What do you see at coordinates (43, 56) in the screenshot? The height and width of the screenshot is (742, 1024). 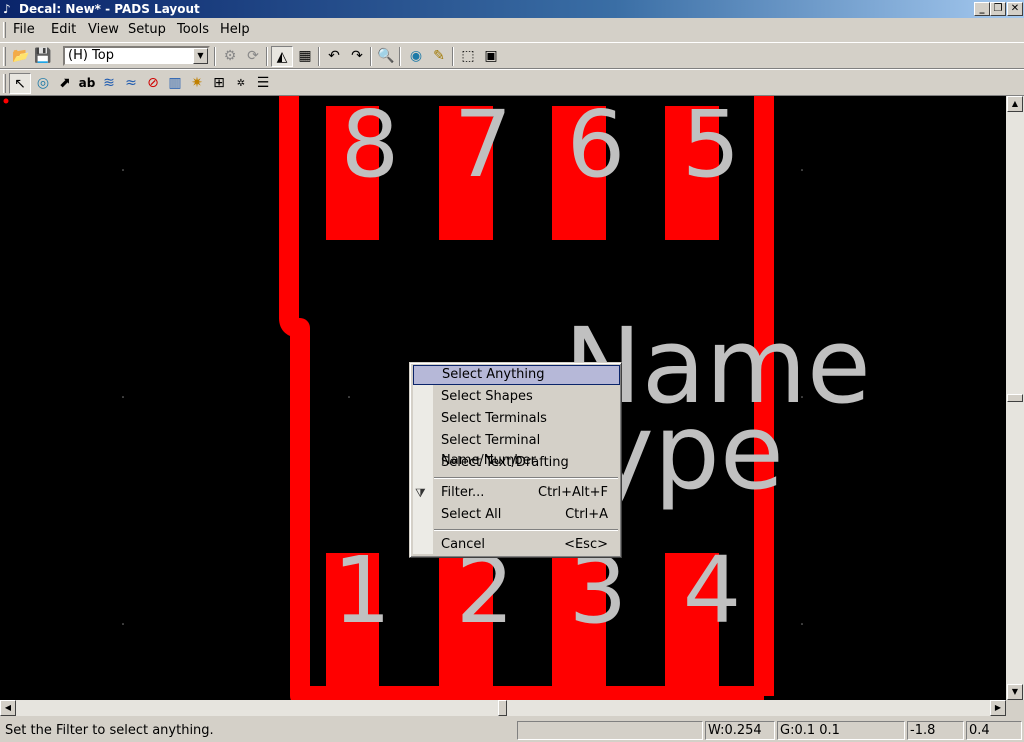 I see `save-icon: 💾` at bounding box center [43, 56].